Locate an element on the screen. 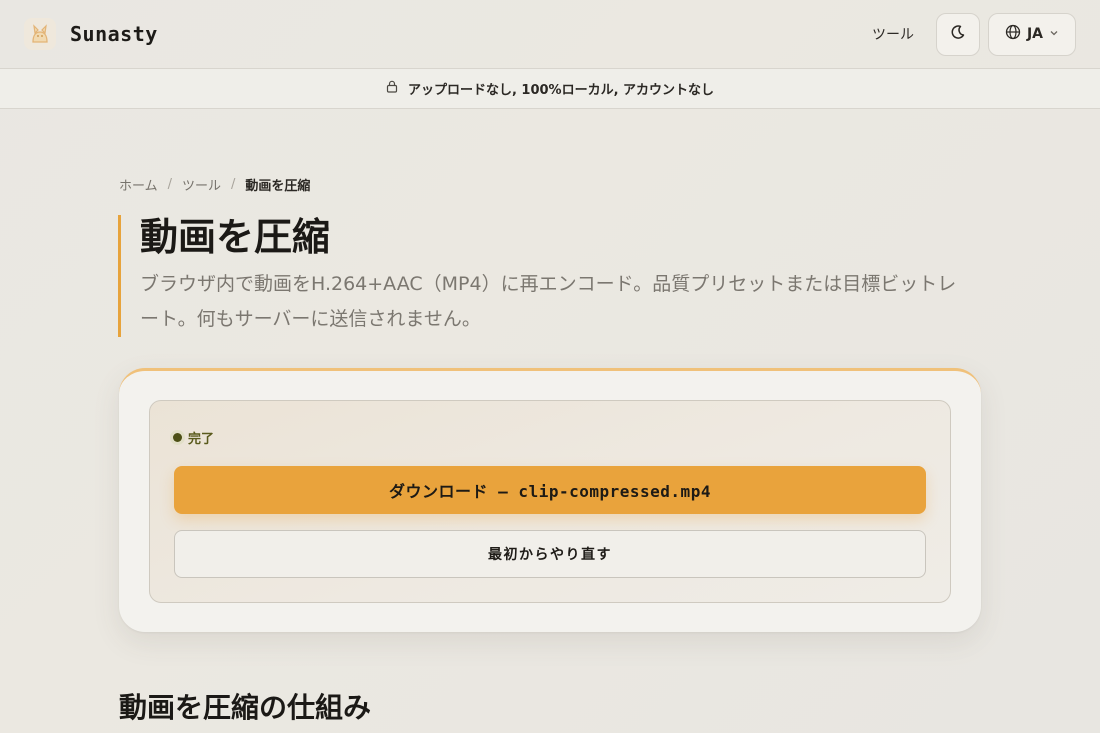  header-nav: ツール JA is located at coordinates (974, 34).